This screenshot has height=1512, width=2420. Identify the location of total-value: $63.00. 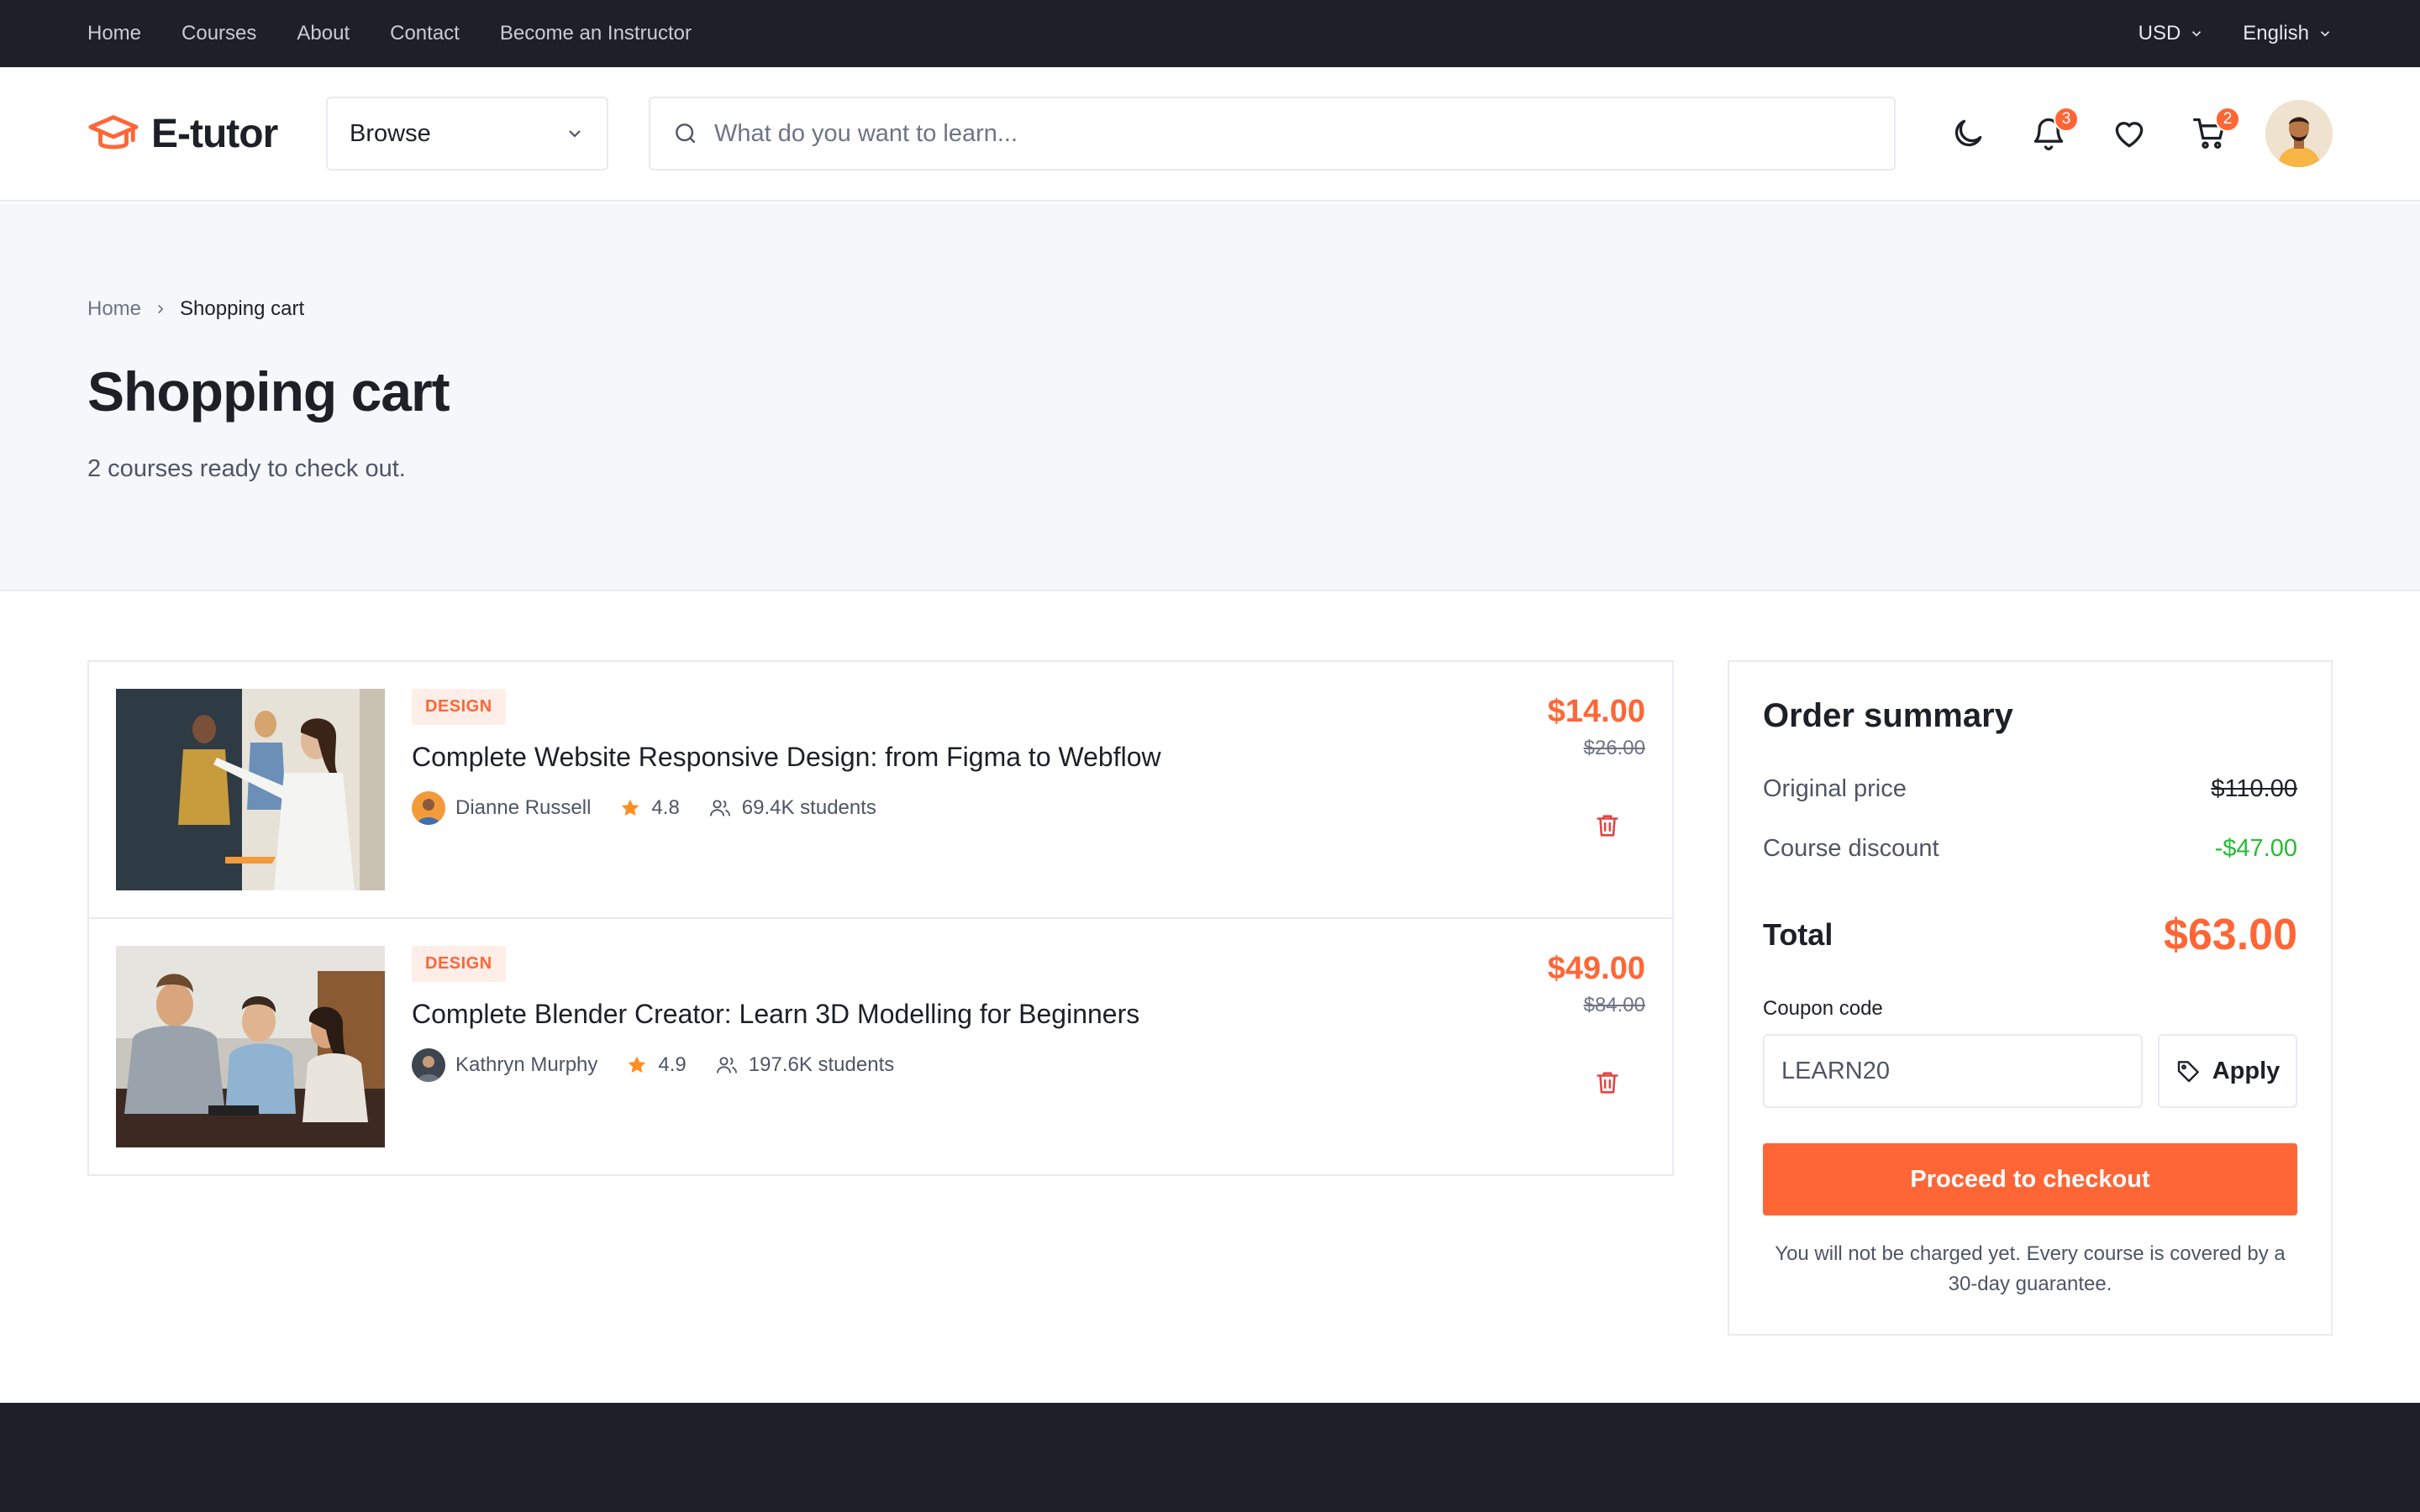
(2230, 935).